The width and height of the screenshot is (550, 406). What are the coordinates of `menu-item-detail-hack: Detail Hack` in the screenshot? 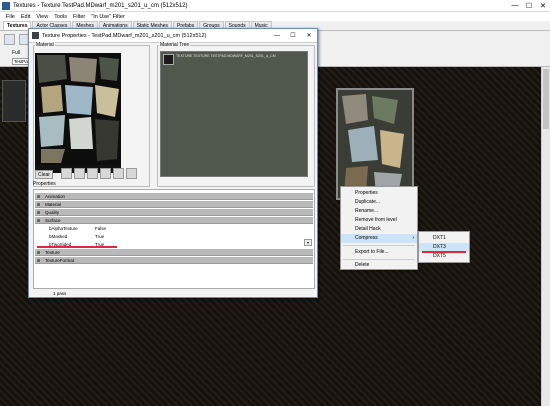 It's located at (379, 229).